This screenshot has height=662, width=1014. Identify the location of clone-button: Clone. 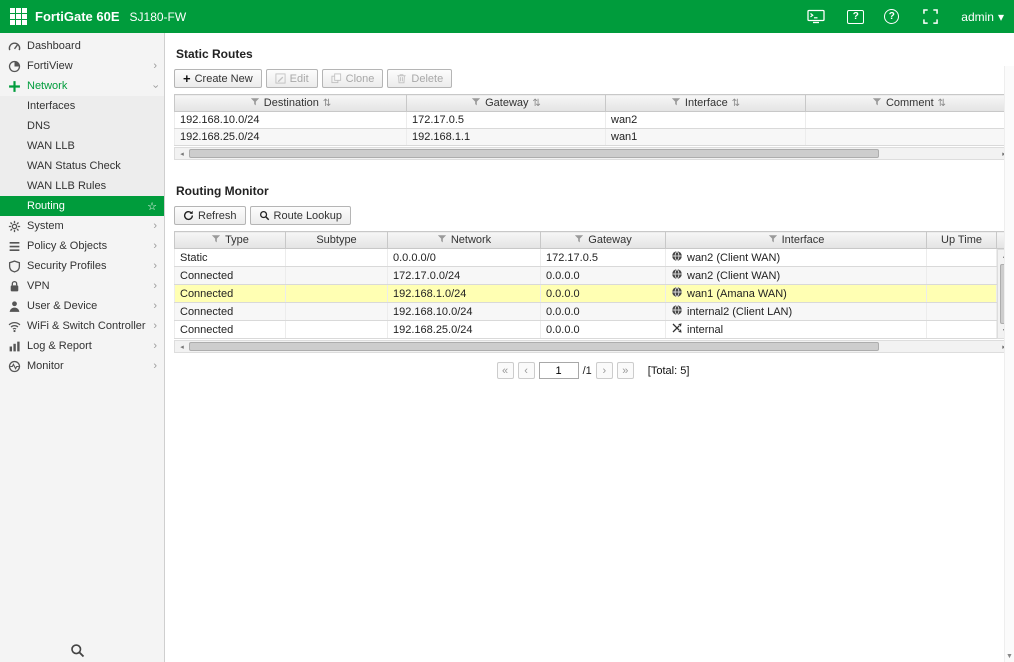
(352, 78).